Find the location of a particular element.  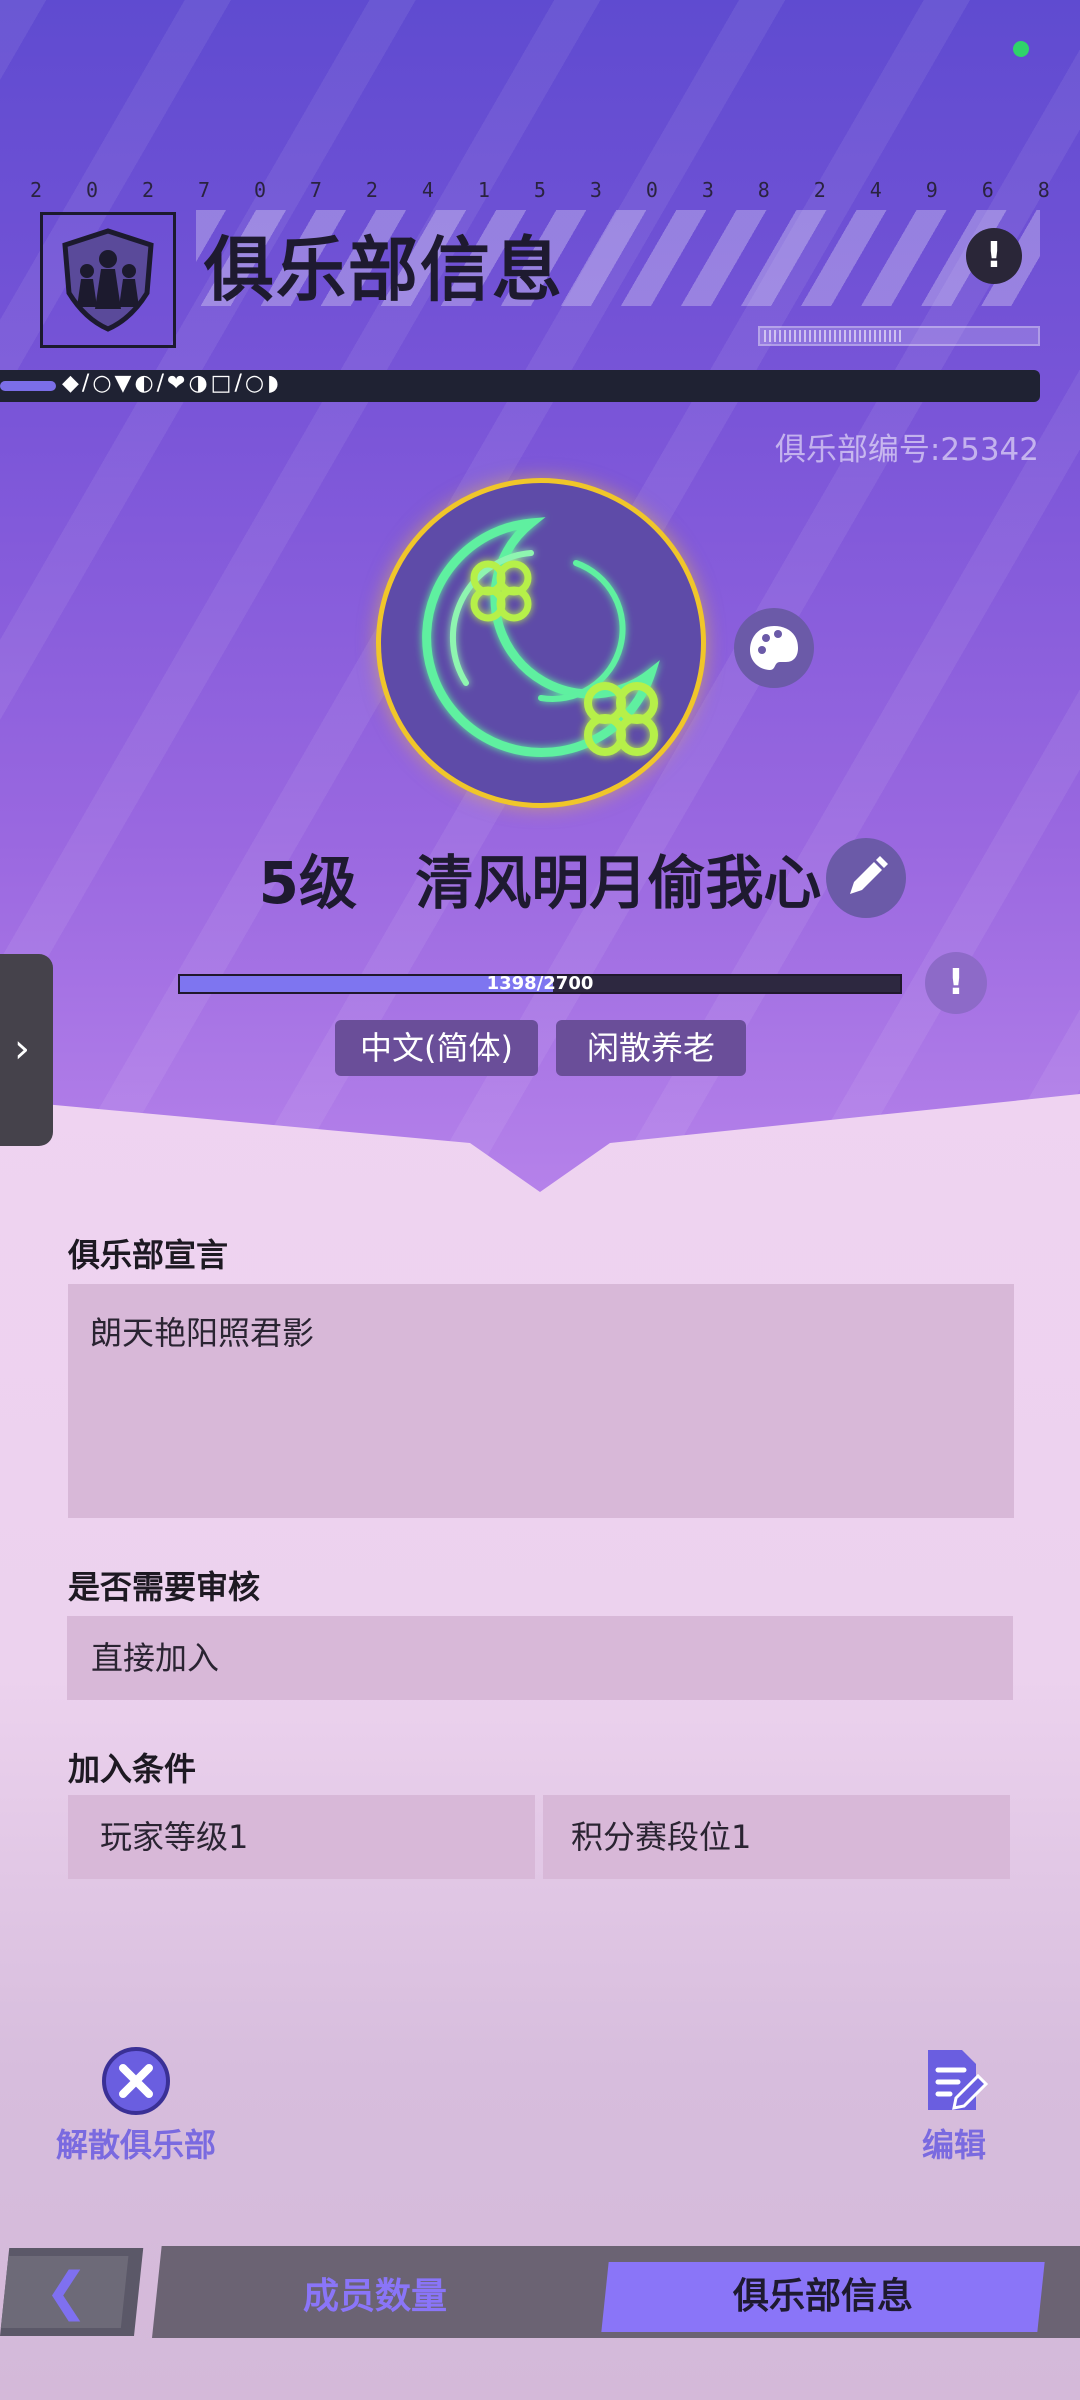

status-dot is located at coordinates (1021, 49).